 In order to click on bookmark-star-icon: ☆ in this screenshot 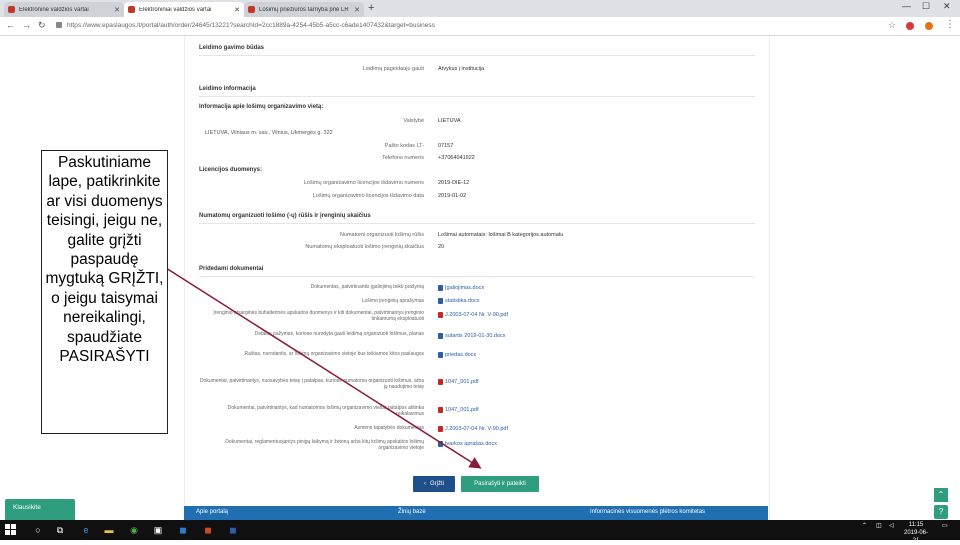, I will do `click(892, 25)`.